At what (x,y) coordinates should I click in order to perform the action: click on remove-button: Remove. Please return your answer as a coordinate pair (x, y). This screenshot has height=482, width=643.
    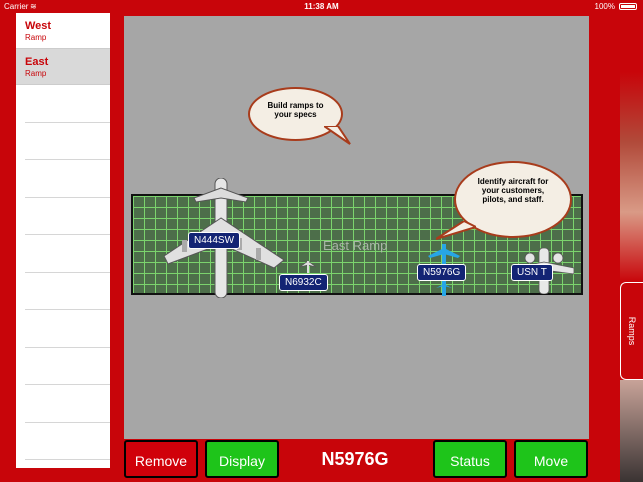
    Looking at the image, I should click on (161, 459).